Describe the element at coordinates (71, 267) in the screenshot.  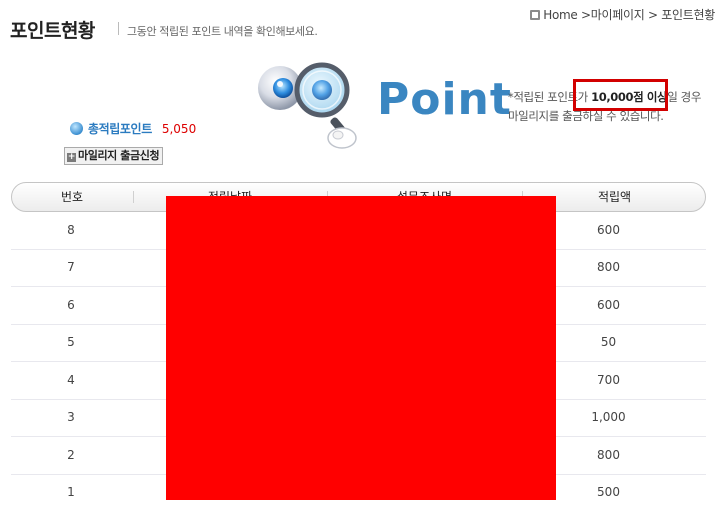
I see `row-number: 7` at that location.